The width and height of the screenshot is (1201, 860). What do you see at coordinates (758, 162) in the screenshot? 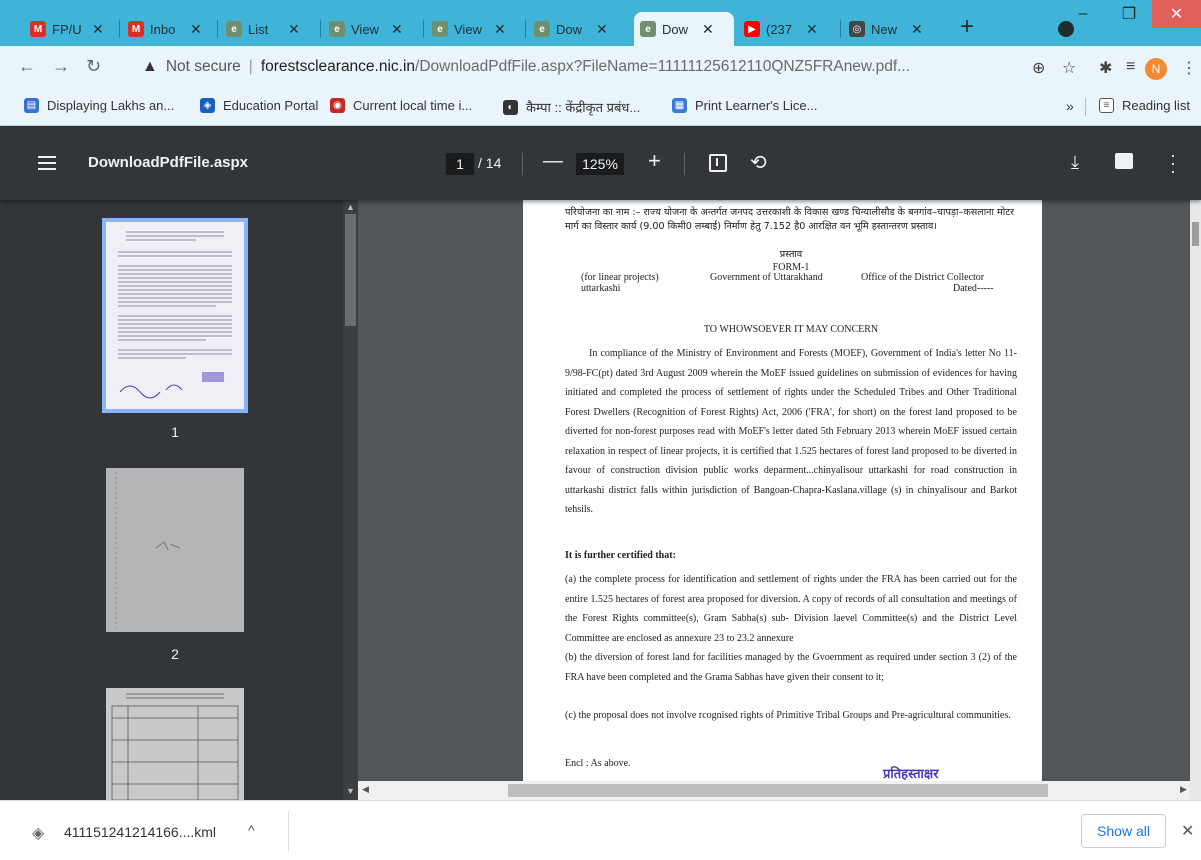
I see `rotate-icon: ⟲` at bounding box center [758, 162].